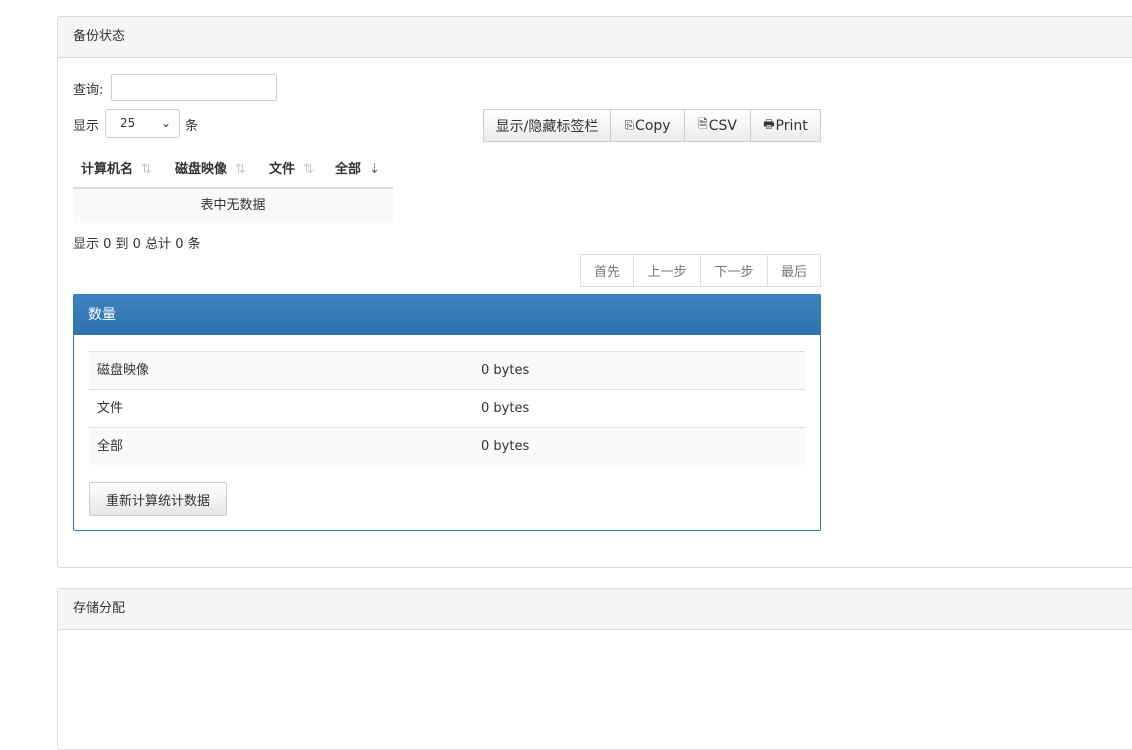 The height and width of the screenshot is (750, 1132). I want to click on csv-button: 🗎 CSV, so click(717, 125).